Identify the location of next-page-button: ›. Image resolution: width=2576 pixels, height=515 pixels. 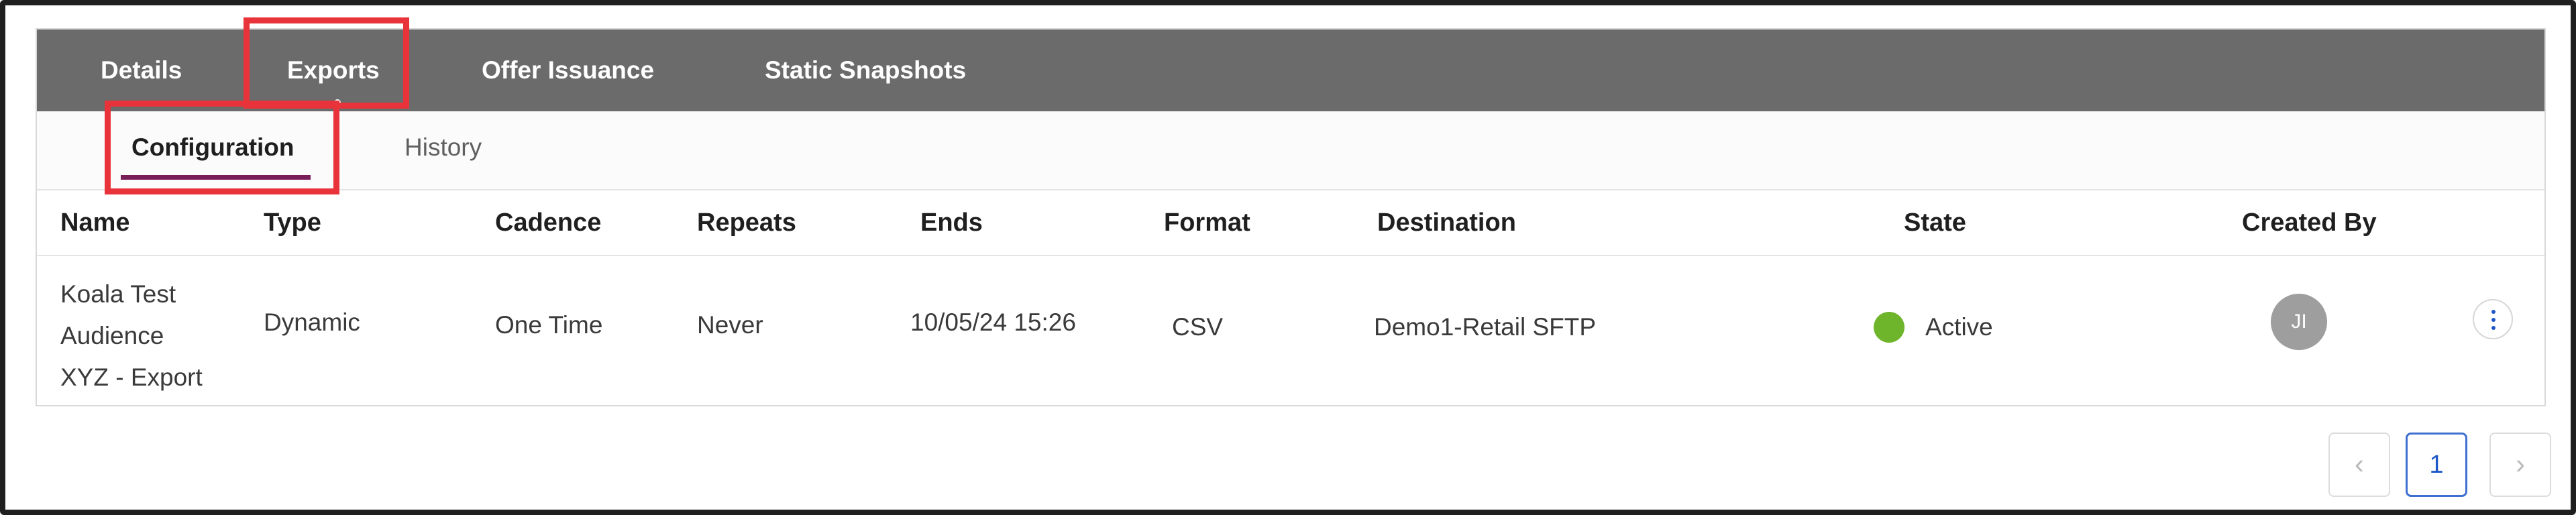
(2520, 465).